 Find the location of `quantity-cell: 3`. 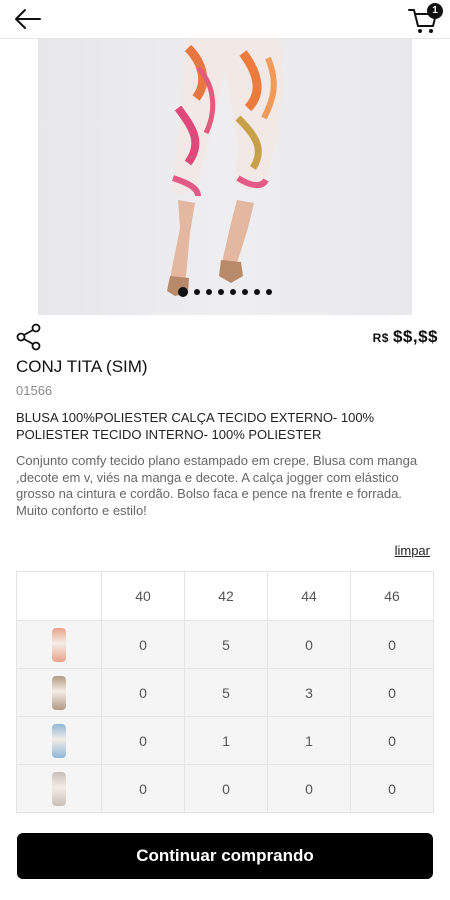

quantity-cell: 3 is located at coordinates (309, 692).